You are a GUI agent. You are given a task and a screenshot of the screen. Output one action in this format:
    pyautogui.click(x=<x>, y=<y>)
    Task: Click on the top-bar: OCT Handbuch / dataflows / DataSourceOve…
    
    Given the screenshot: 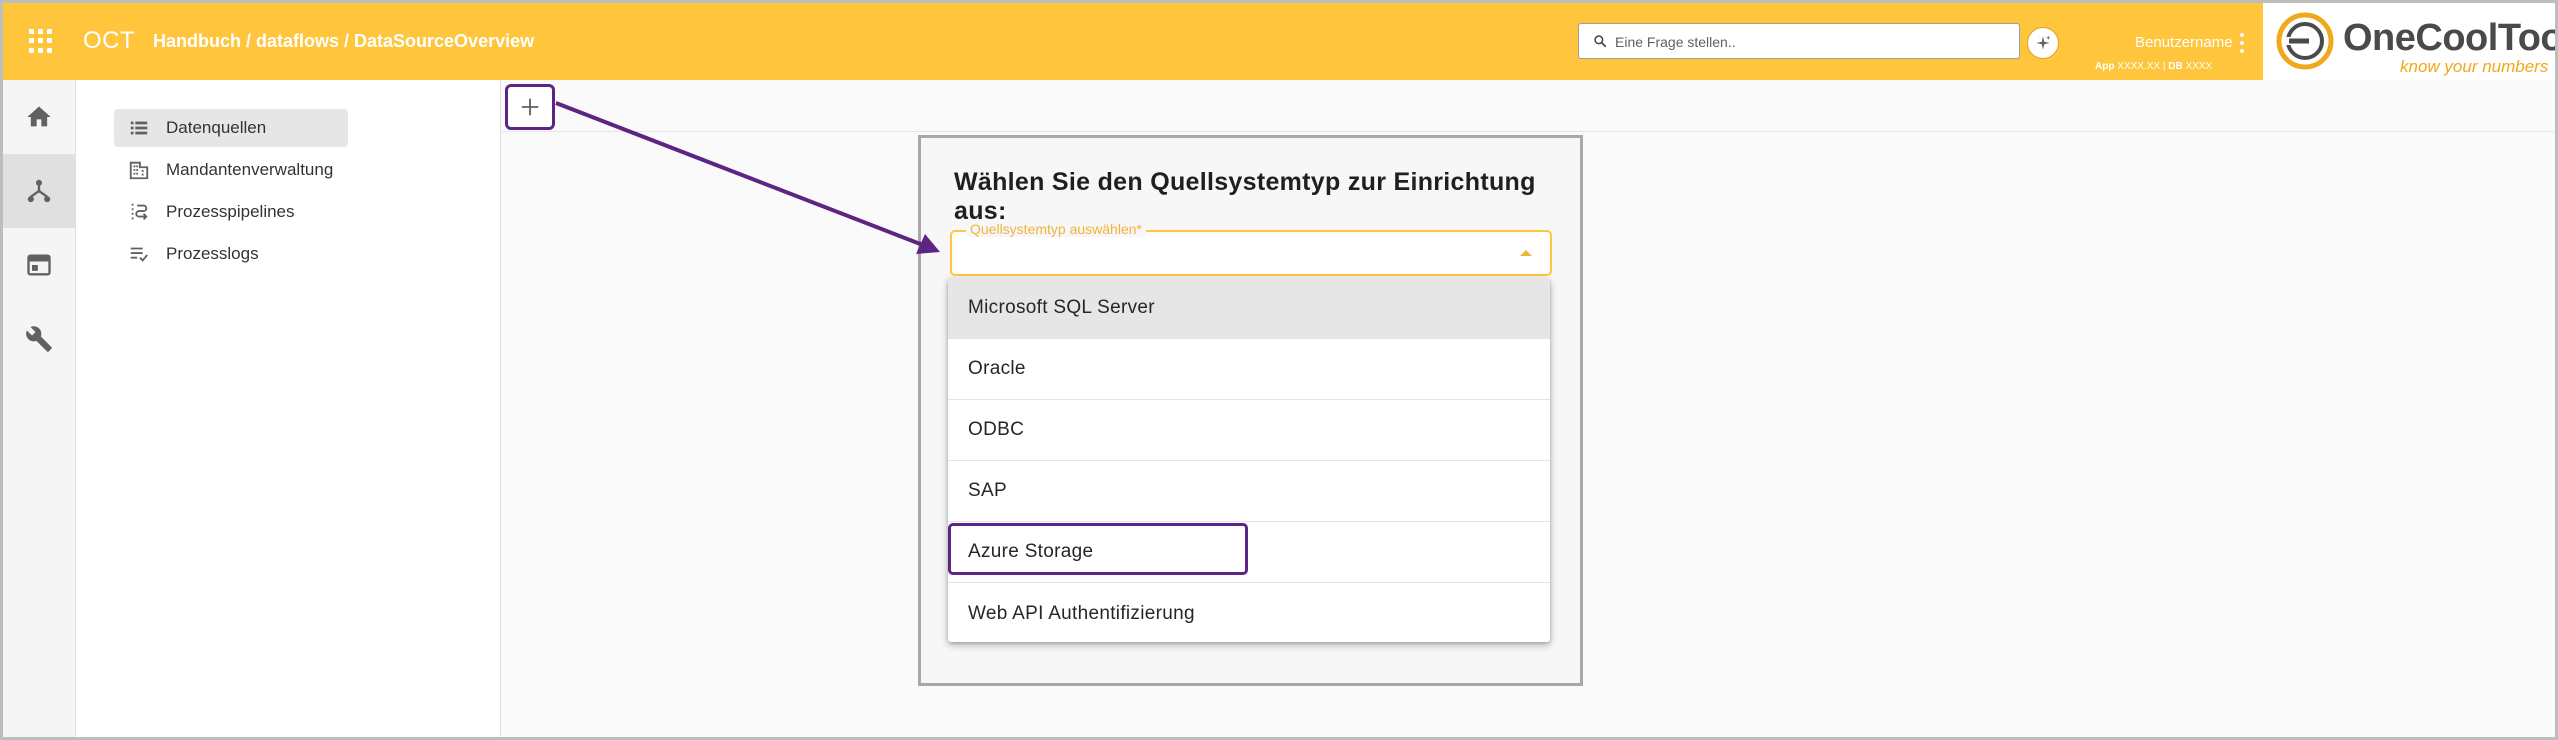 What is the action you would take?
    pyautogui.click(x=1133, y=41)
    